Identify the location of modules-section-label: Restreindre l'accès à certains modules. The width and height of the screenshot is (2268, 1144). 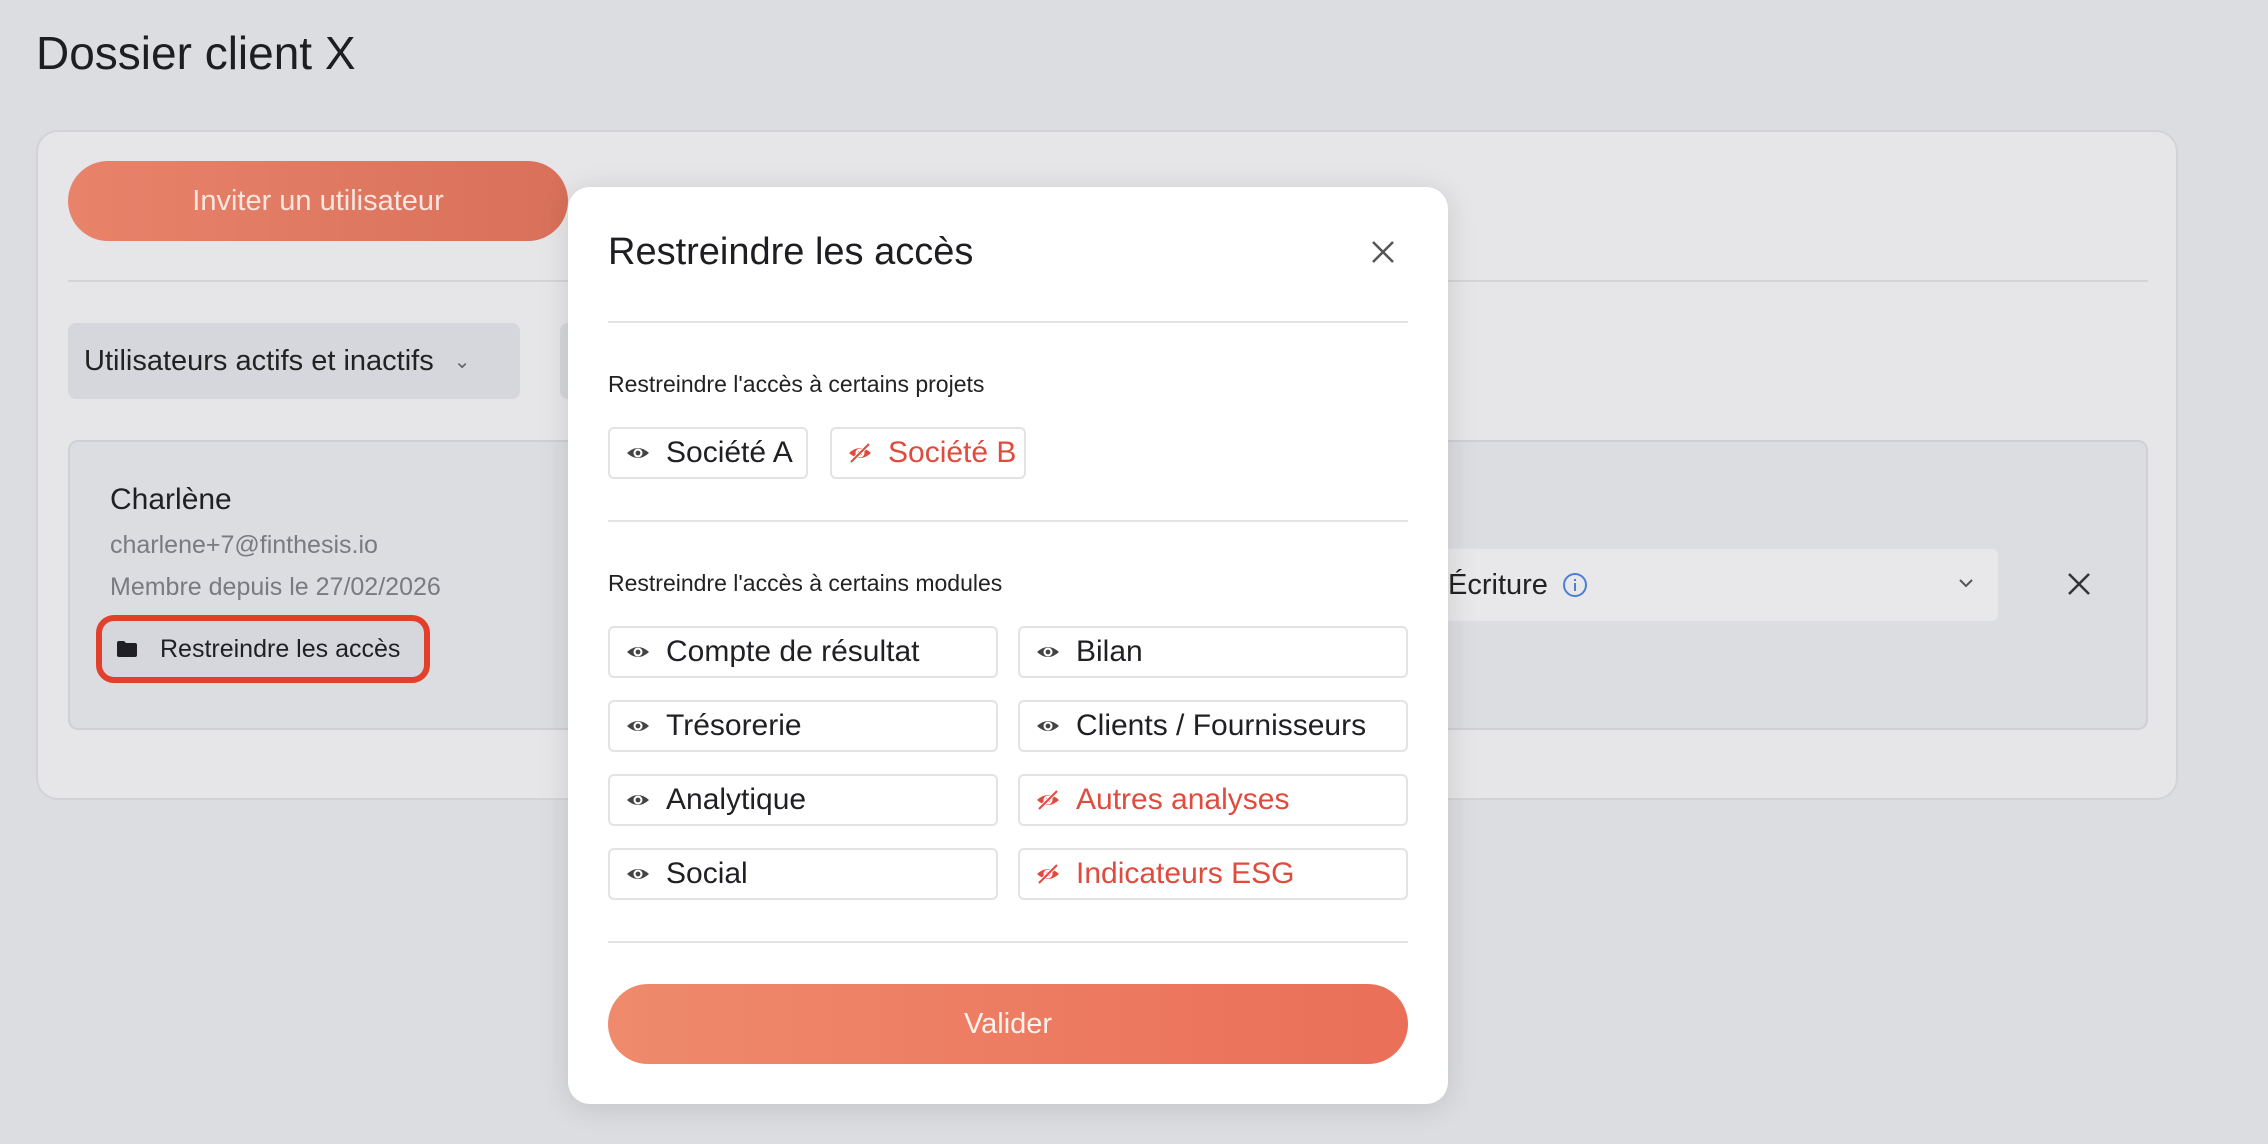
(805, 583).